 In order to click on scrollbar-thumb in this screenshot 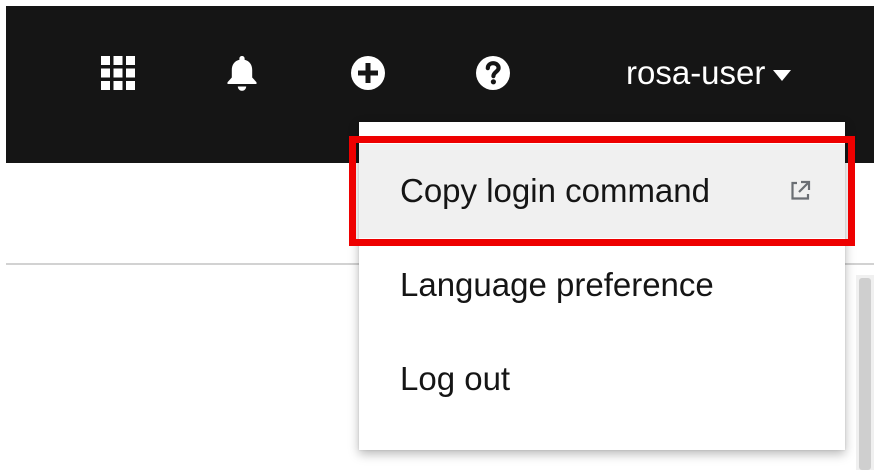, I will do `click(865, 374)`.